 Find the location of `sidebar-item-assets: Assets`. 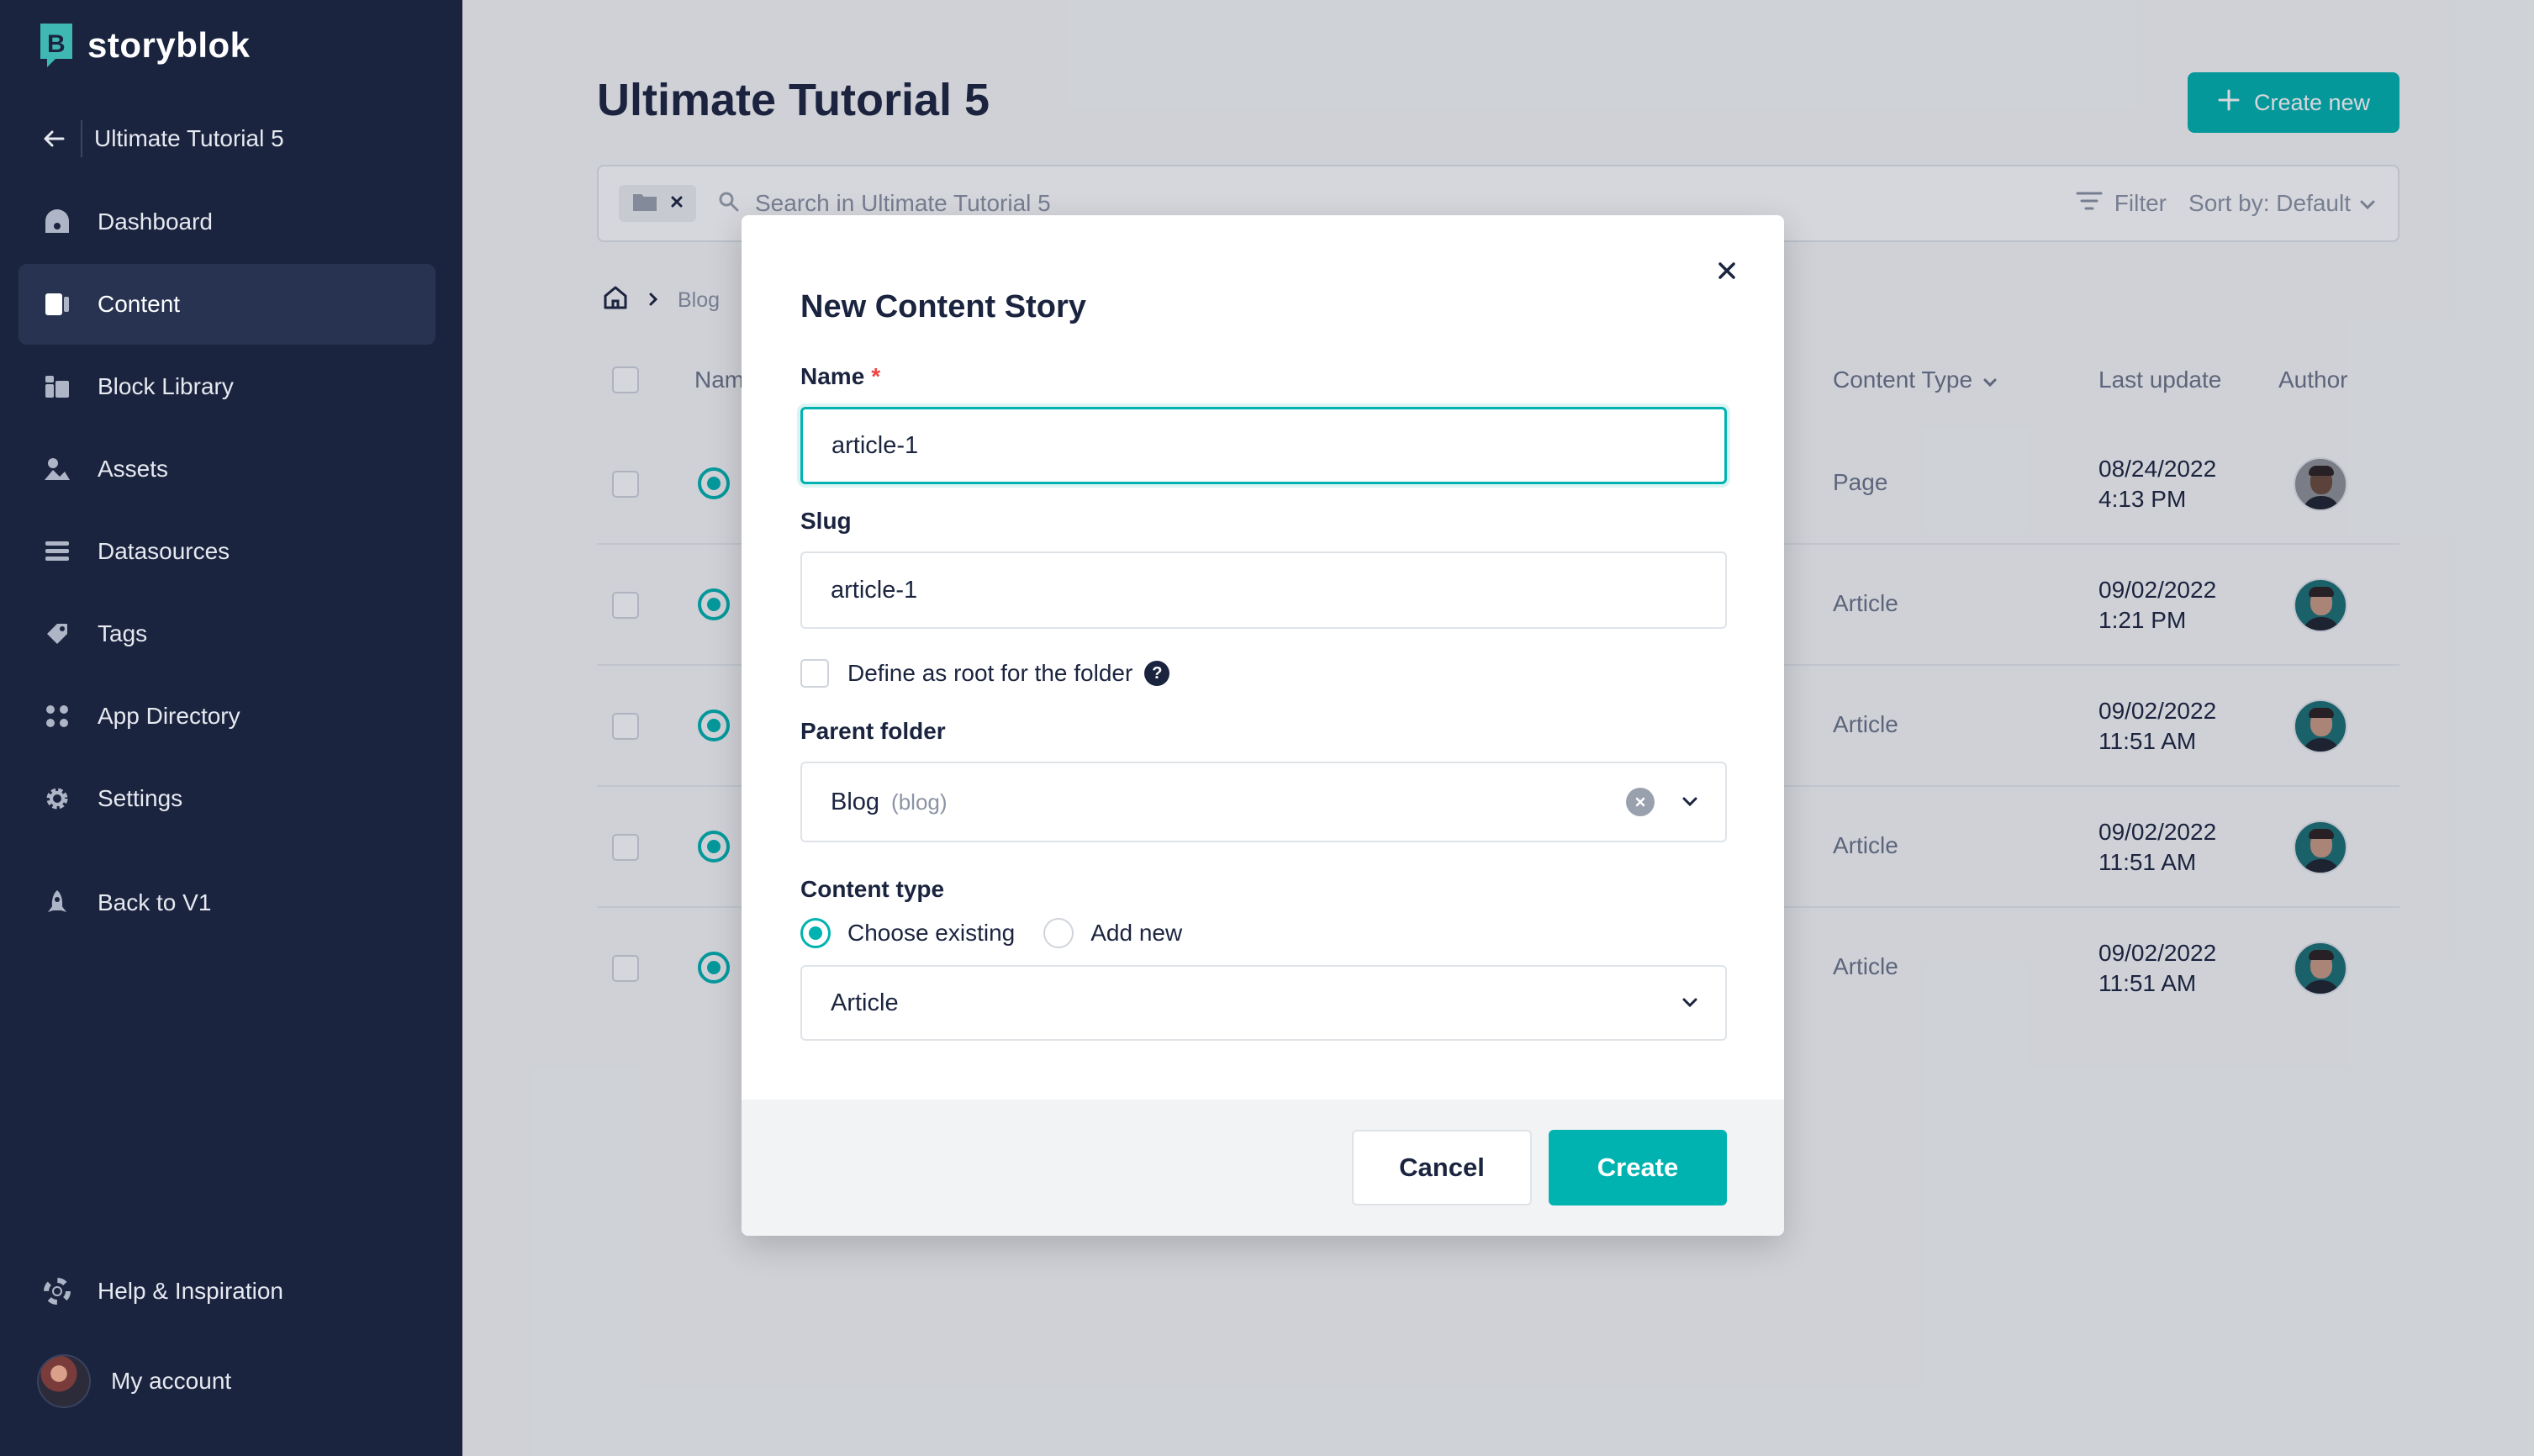

sidebar-item-assets: Assets is located at coordinates (227, 469).